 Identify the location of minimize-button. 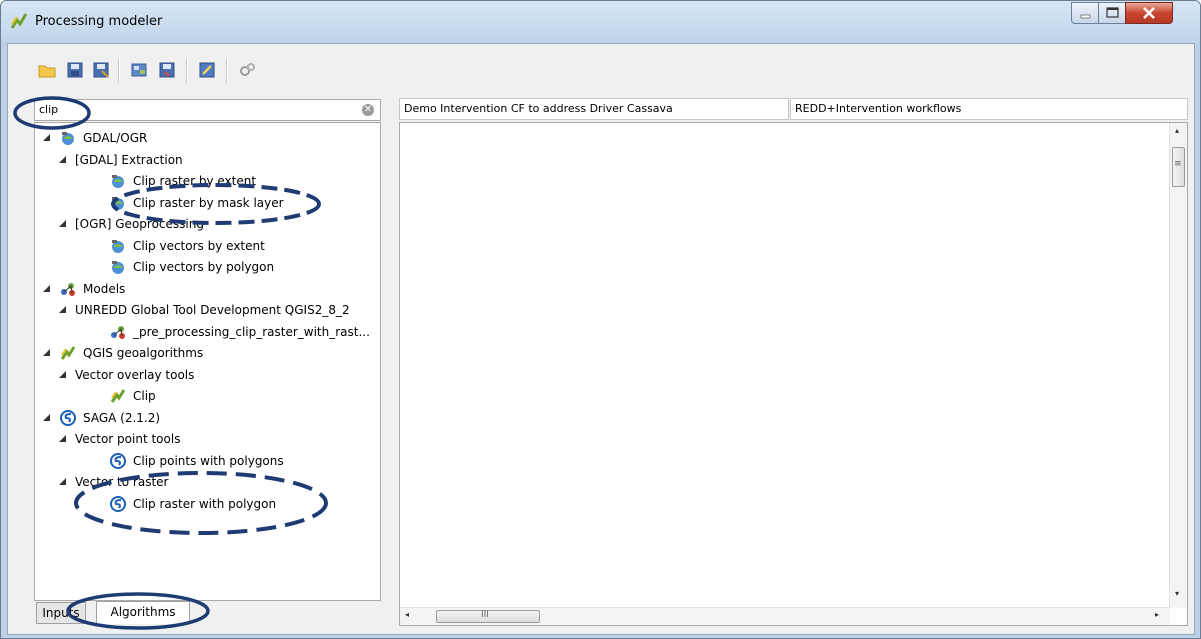
(1085, 13).